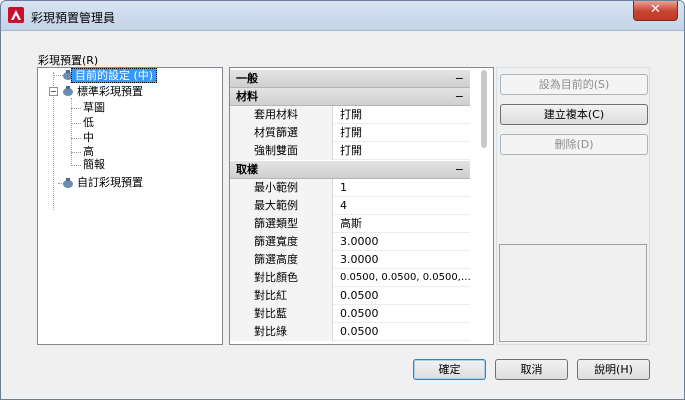 This screenshot has width=685, height=400. I want to click on tree-item-label: 低, so click(88, 122).